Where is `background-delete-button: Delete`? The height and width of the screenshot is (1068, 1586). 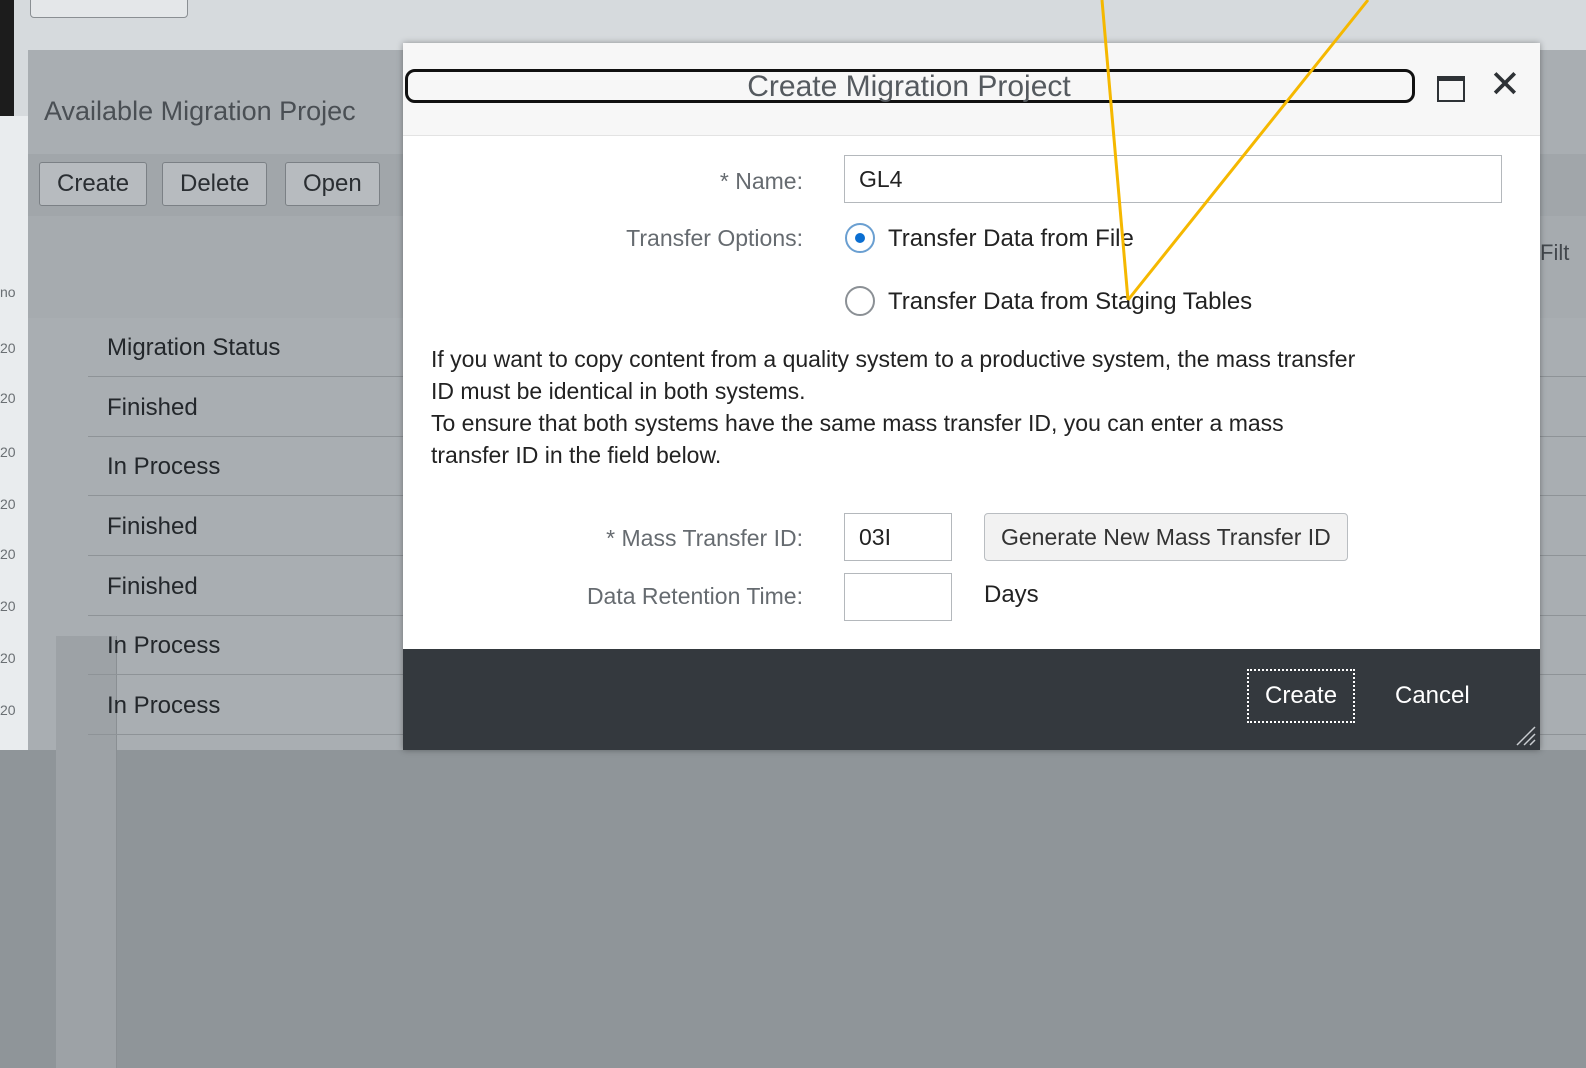 background-delete-button: Delete is located at coordinates (215, 184).